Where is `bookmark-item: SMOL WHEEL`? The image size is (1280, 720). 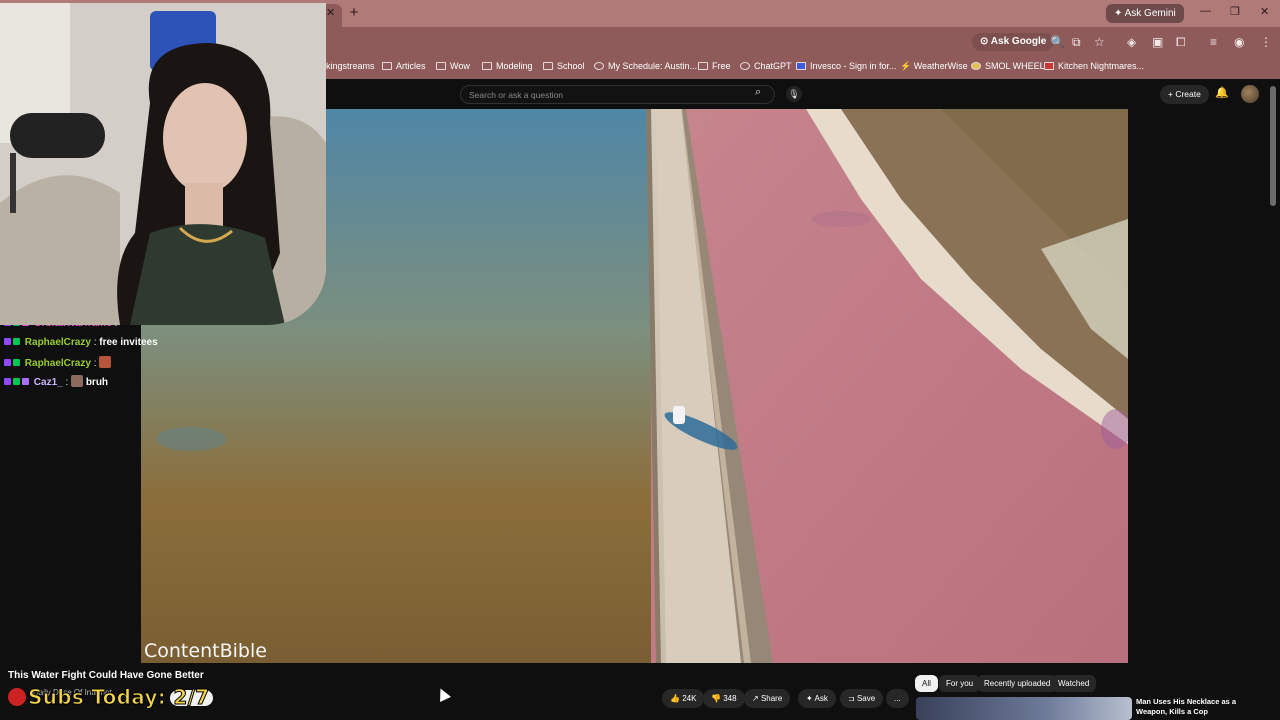 bookmark-item: SMOL WHEEL is located at coordinates (1008, 66).